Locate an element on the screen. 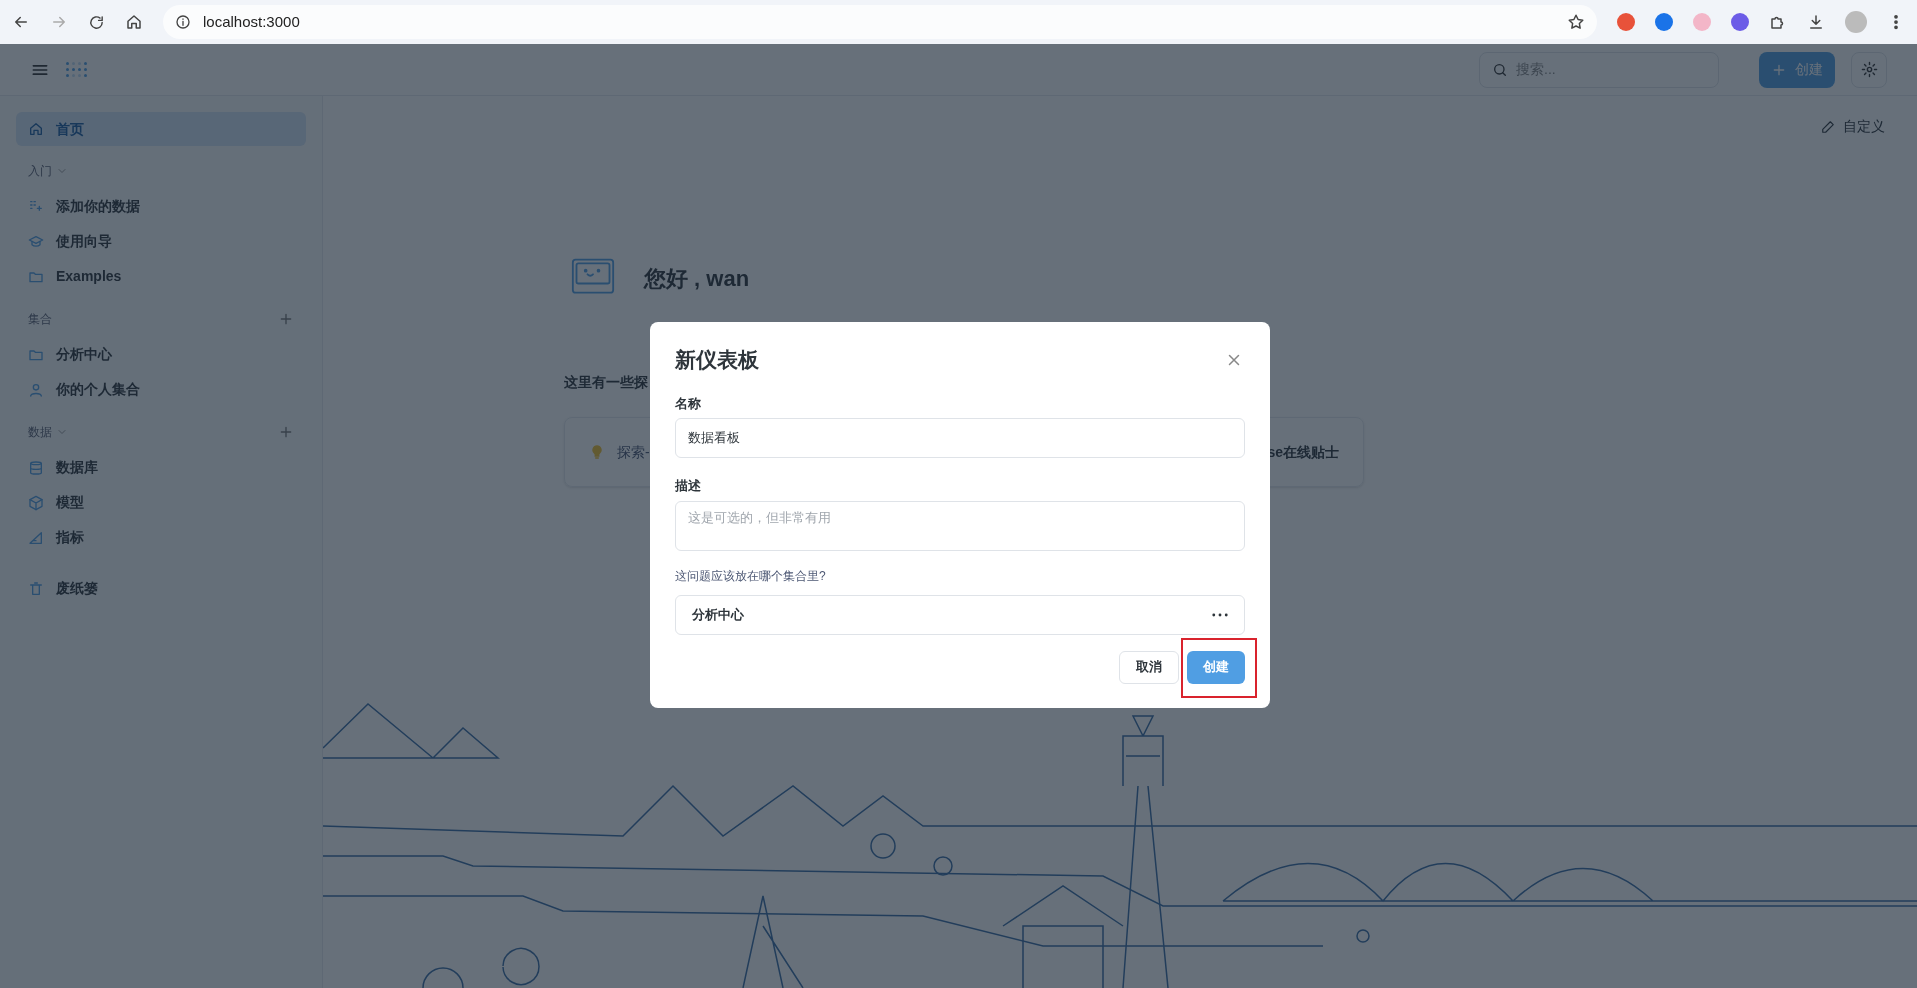  field-label: 名称 is located at coordinates (688, 403).